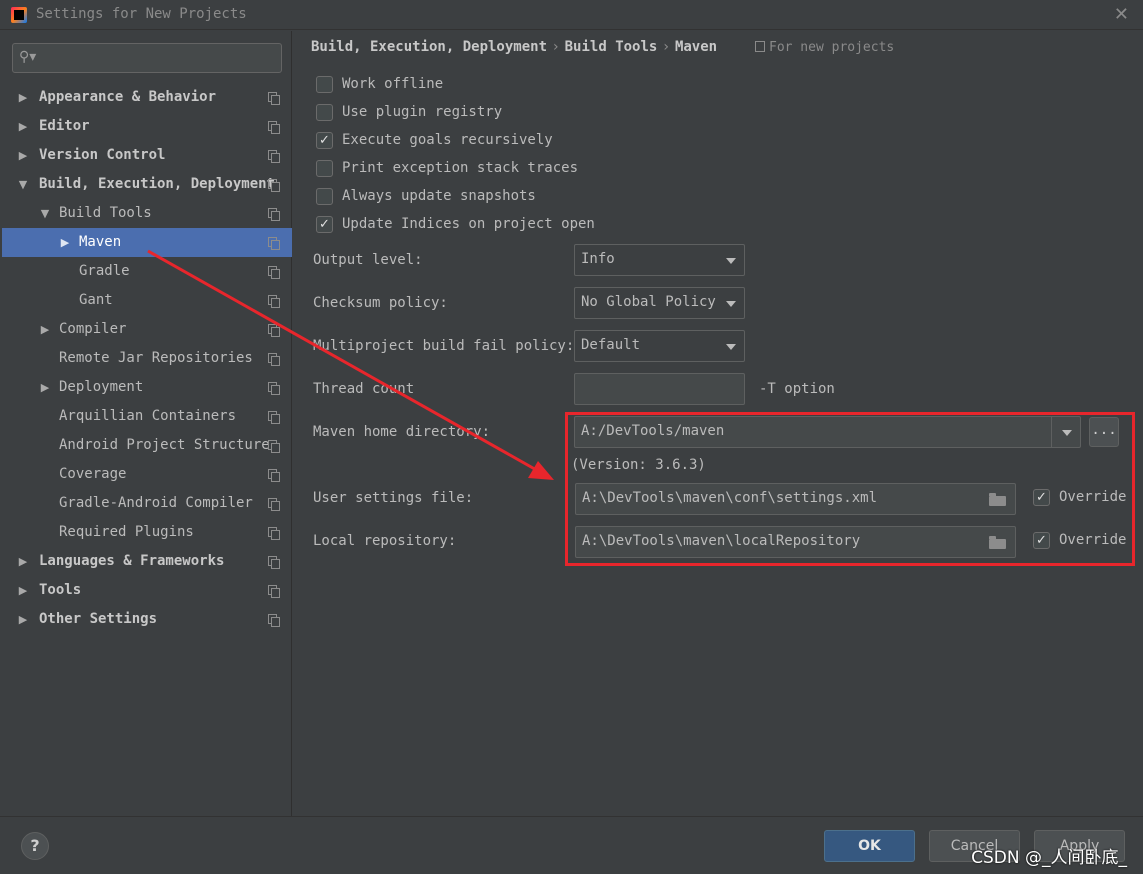 The image size is (1143, 874). Describe the element at coordinates (380, 303) in the screenshot. I see `checksum-policy-label: Checksum policy:` at that location.